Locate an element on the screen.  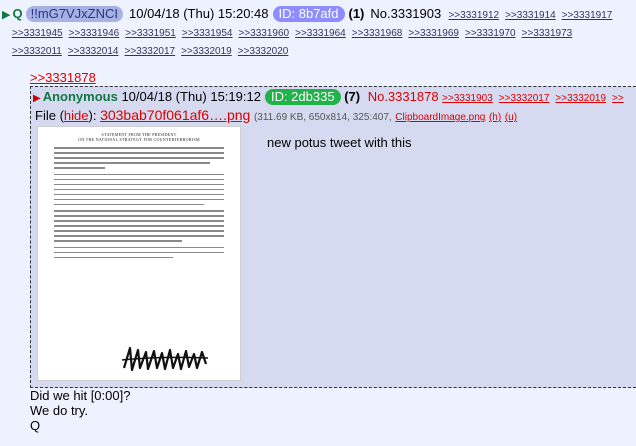
original-filename-link: ClipboardImage.png is located at coordinates (440, 117).